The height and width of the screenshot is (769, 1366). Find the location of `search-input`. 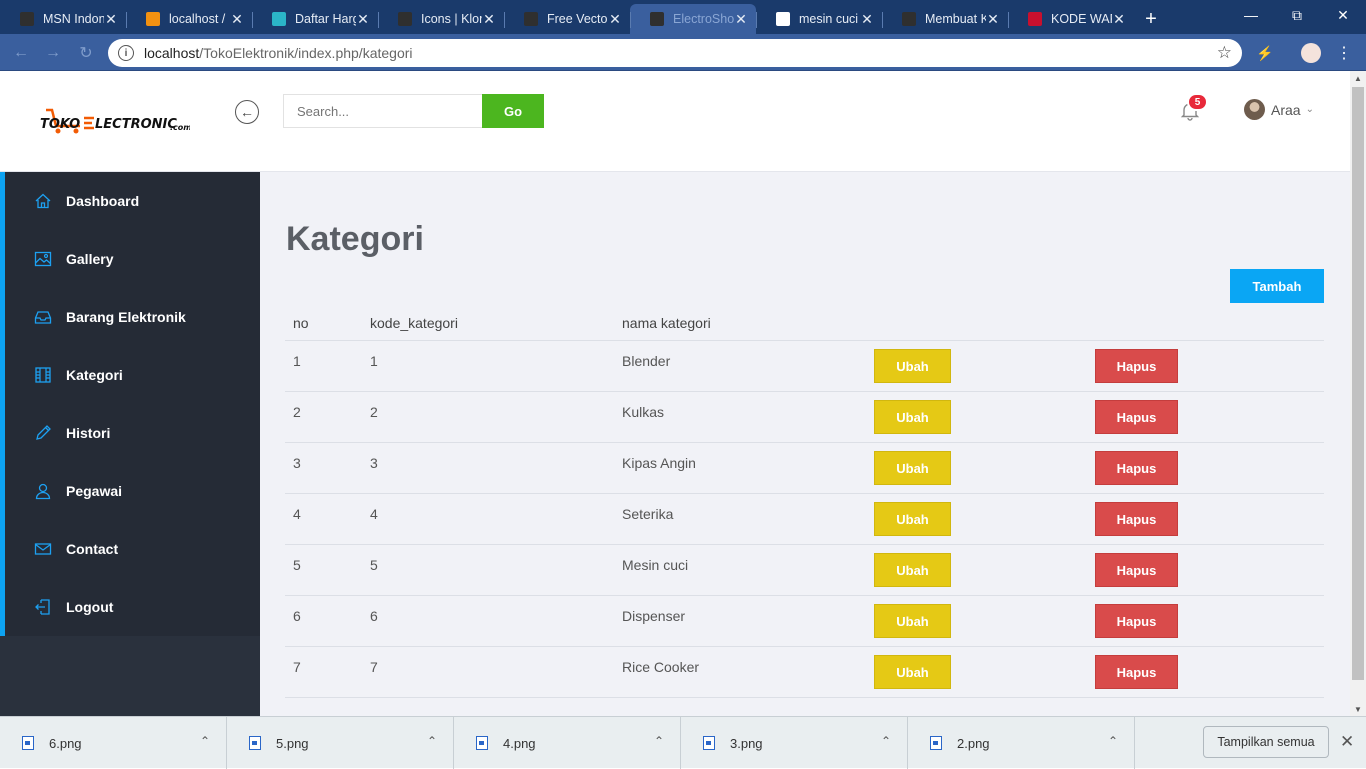

search-input is located at coordinates (383, 111).